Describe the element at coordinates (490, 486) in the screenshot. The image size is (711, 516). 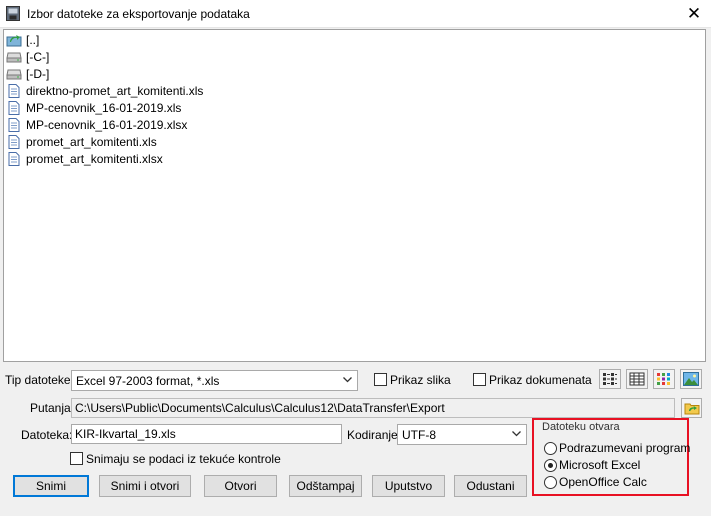
I see `cancel-button: Odustani` at that location.